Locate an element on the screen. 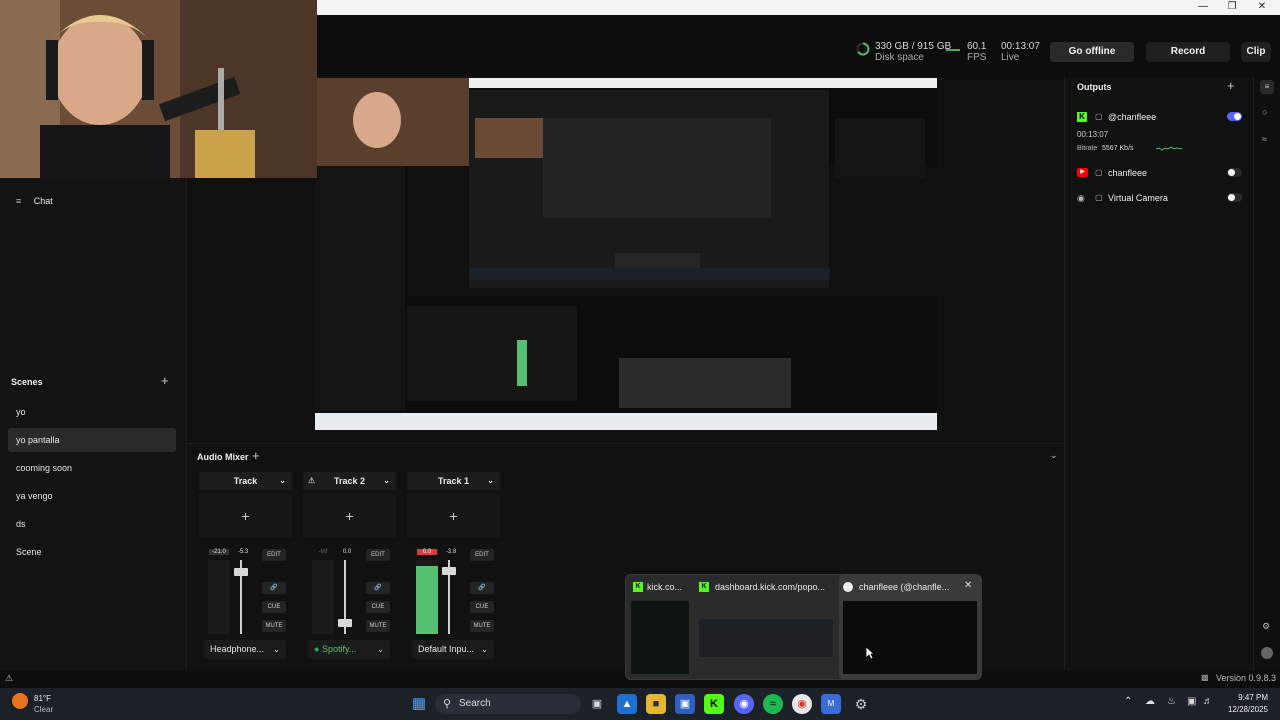  go-offline-button: Go offline is located at coordinates (1092, 52).